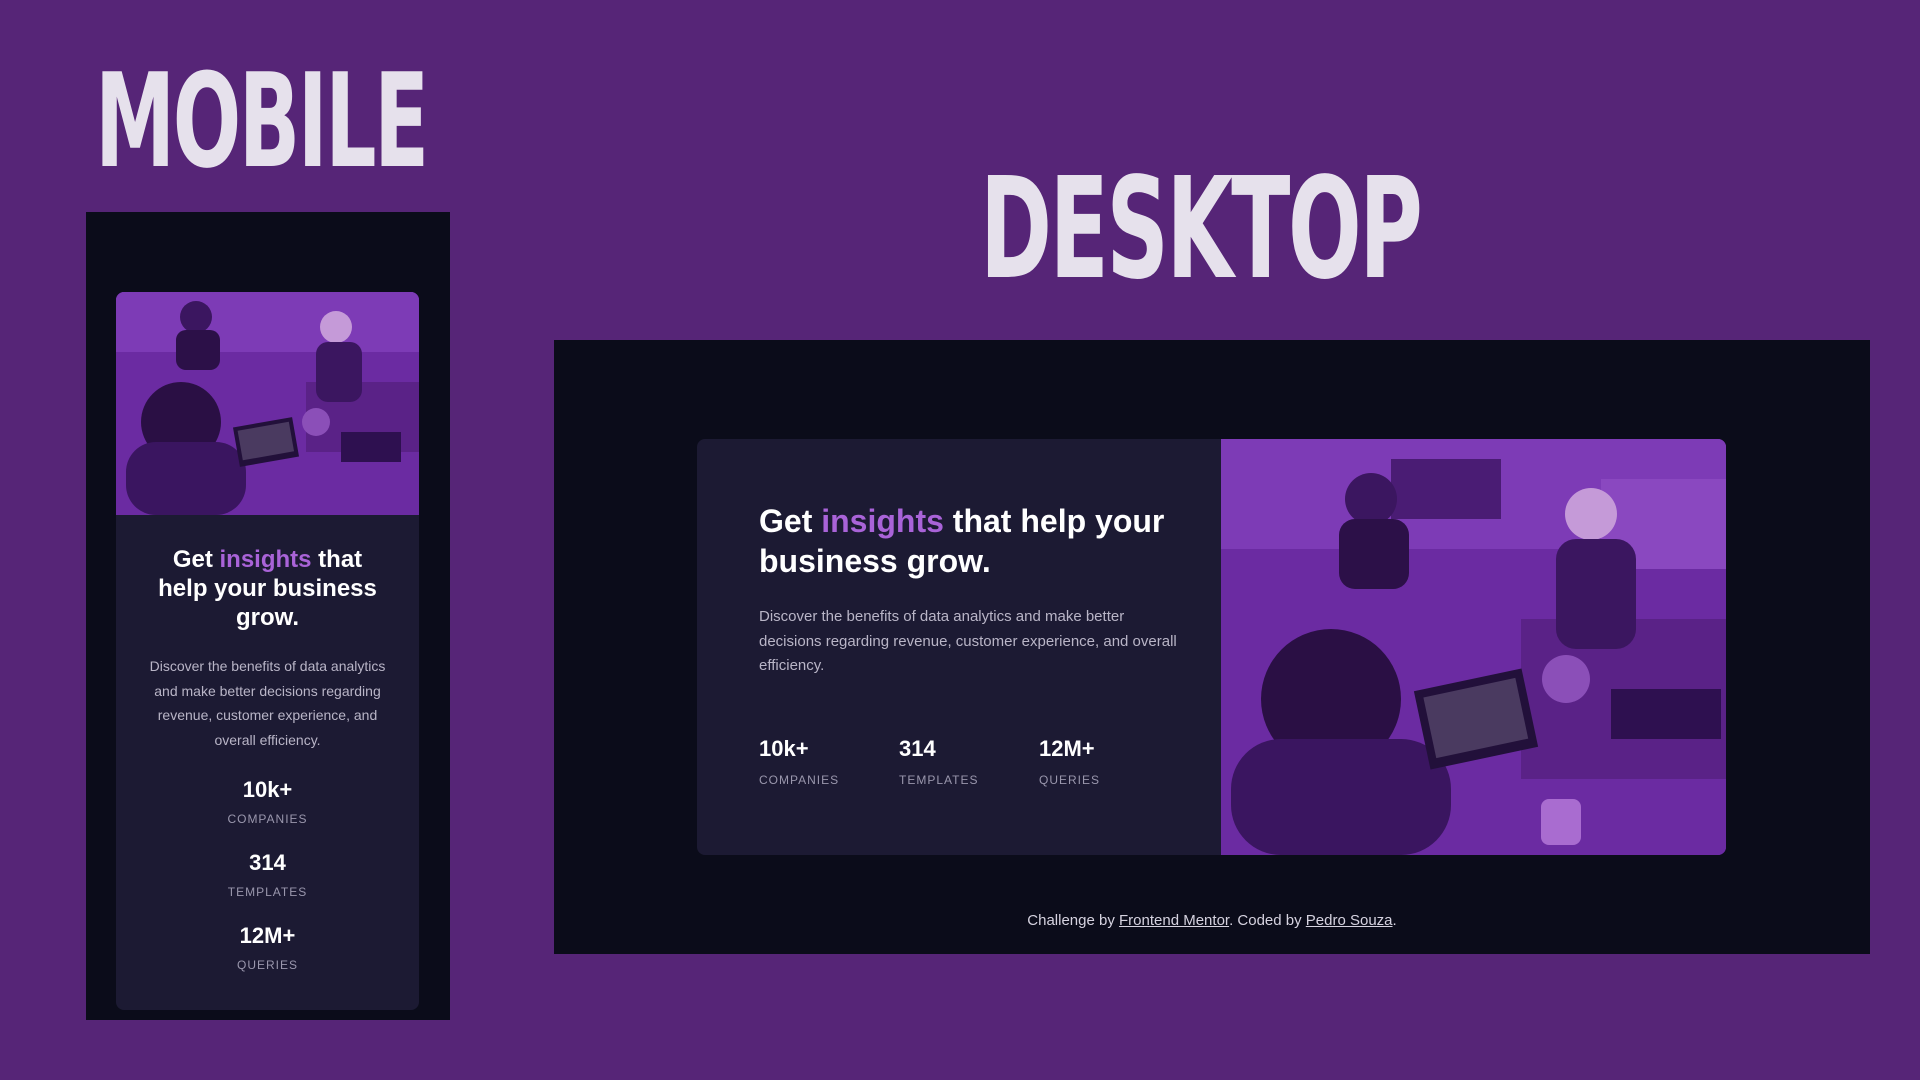 The height and width of the screenshot is (1080, 1920). Describe the element at coordinates (1394, 920) in the screenshot. I see `attribution-suffix: .` at that location.